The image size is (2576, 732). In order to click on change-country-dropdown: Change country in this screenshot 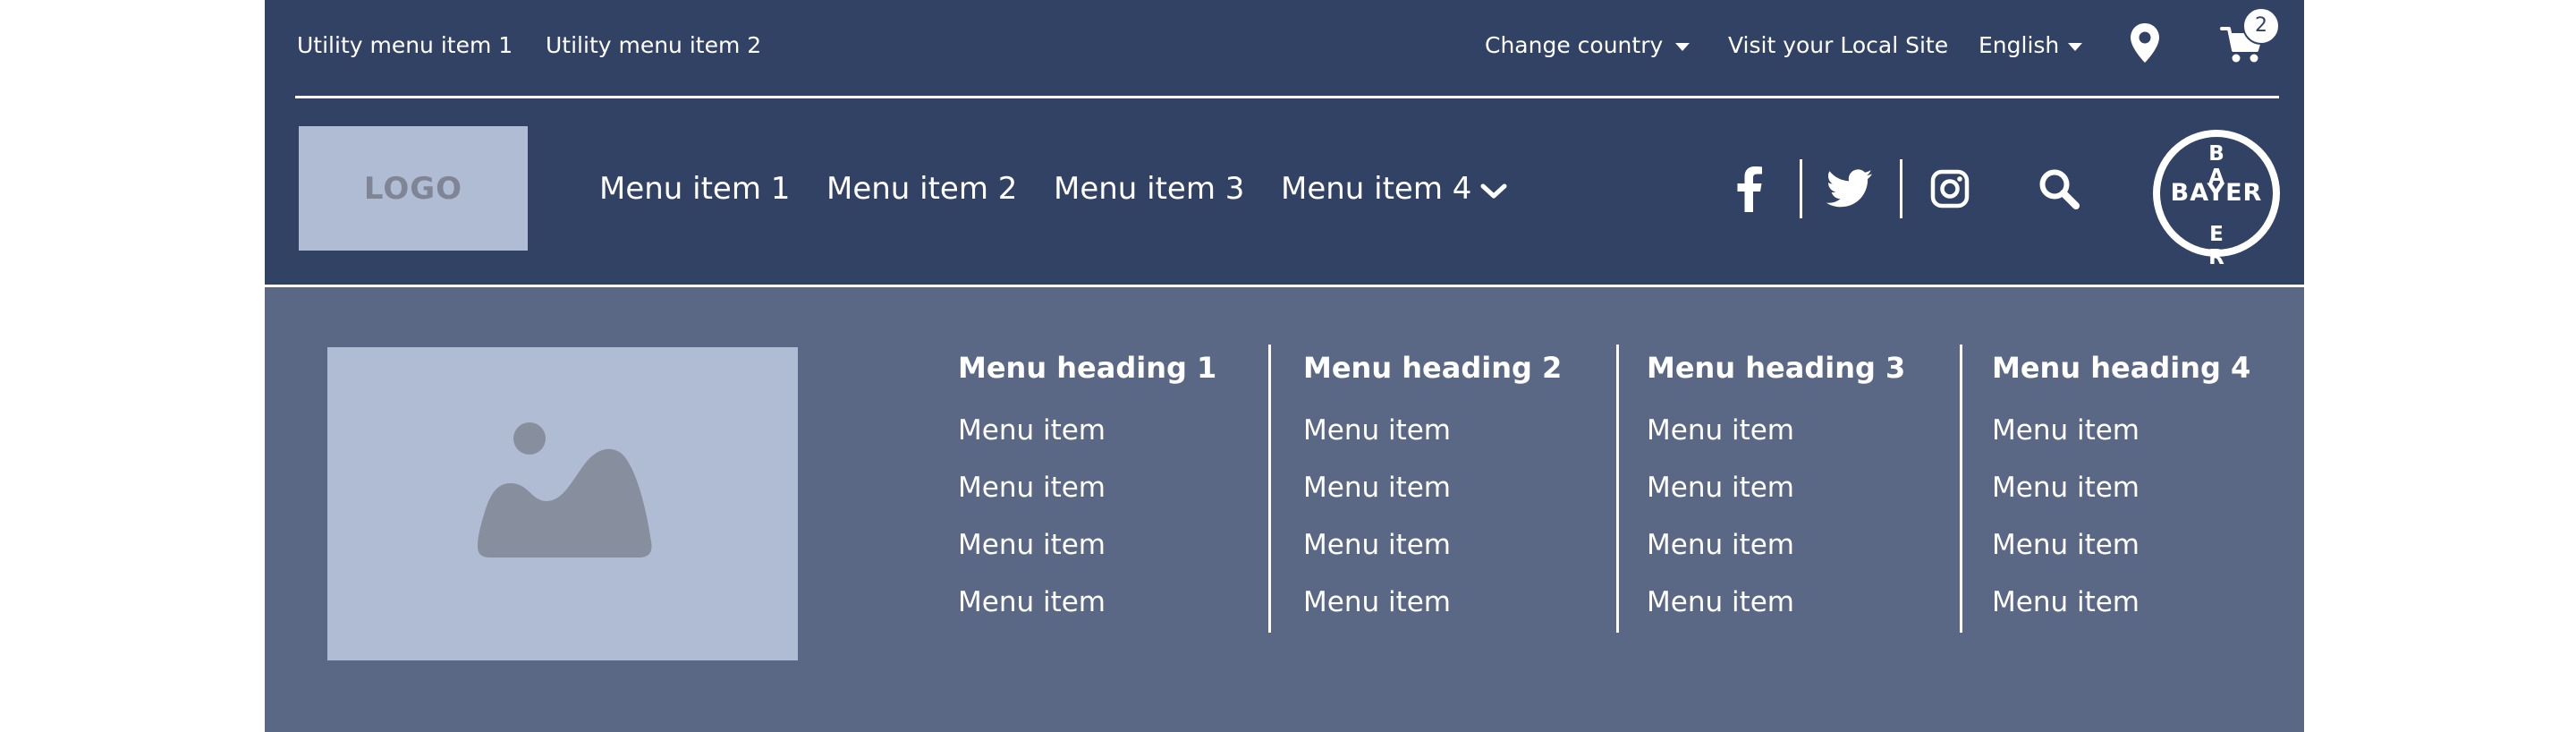, I will do `click(1587, 45)`.